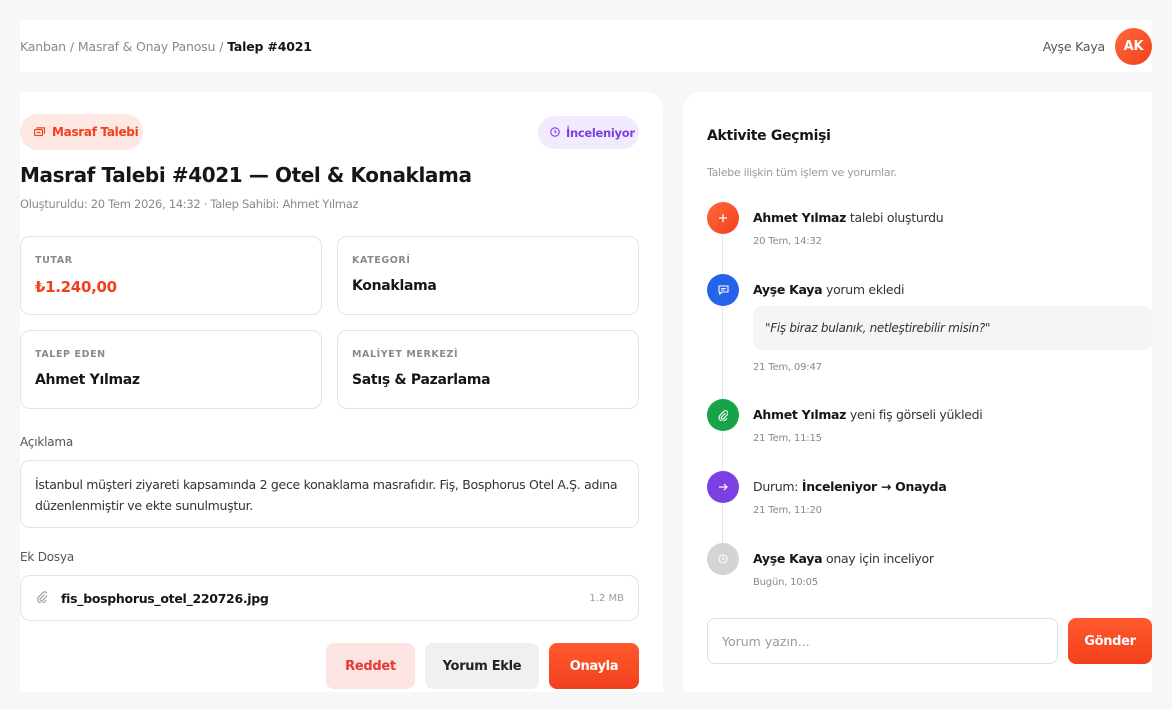  What do you see at coordinates (879, 558) in the screenshot?
I see `event-action: onay için inceliyor` at bounding box center [879, 558].